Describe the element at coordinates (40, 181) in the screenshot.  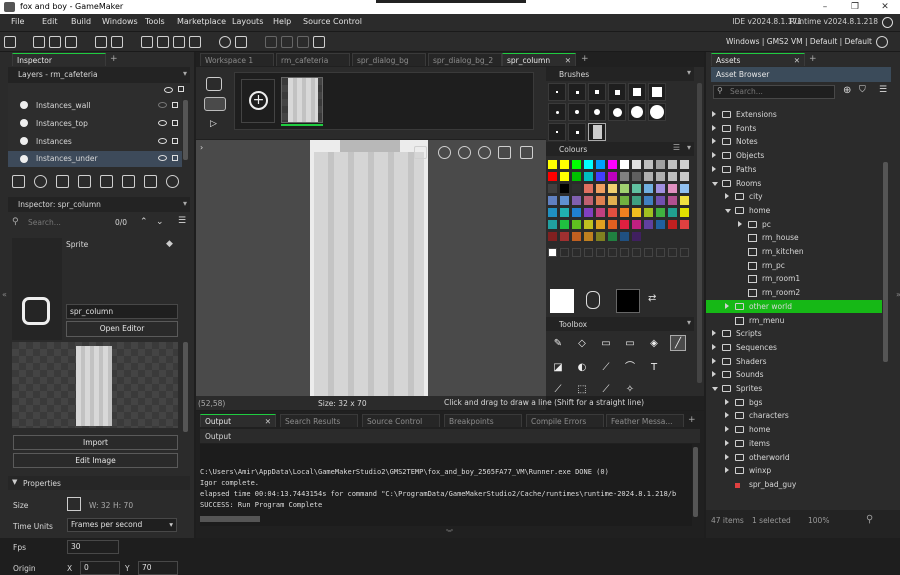
I see `instance-layer-add-icon` at that location.